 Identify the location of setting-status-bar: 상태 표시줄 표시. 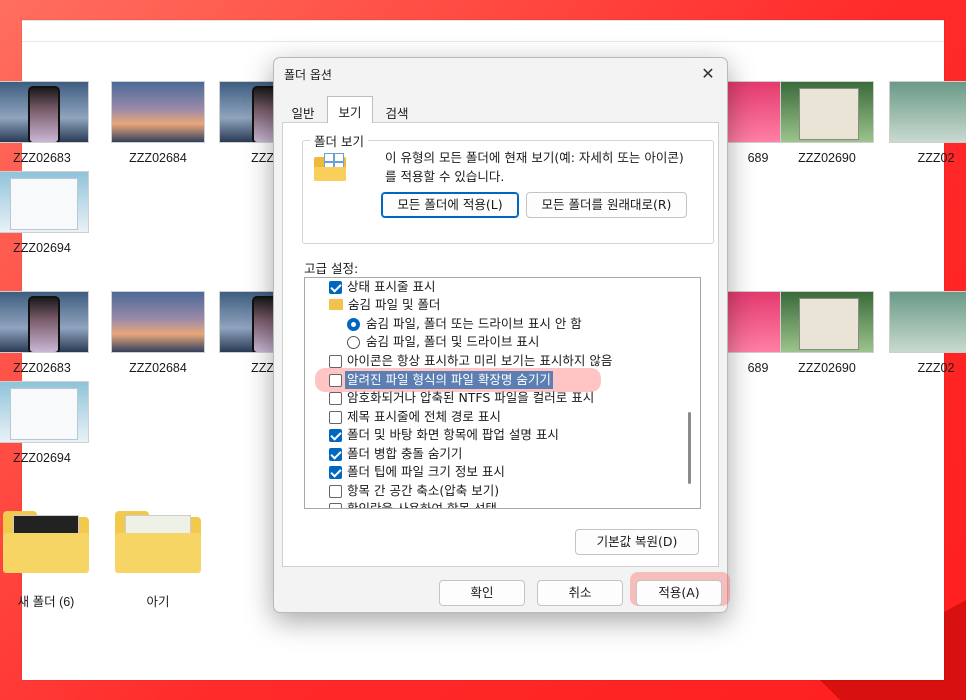
(495, 287).